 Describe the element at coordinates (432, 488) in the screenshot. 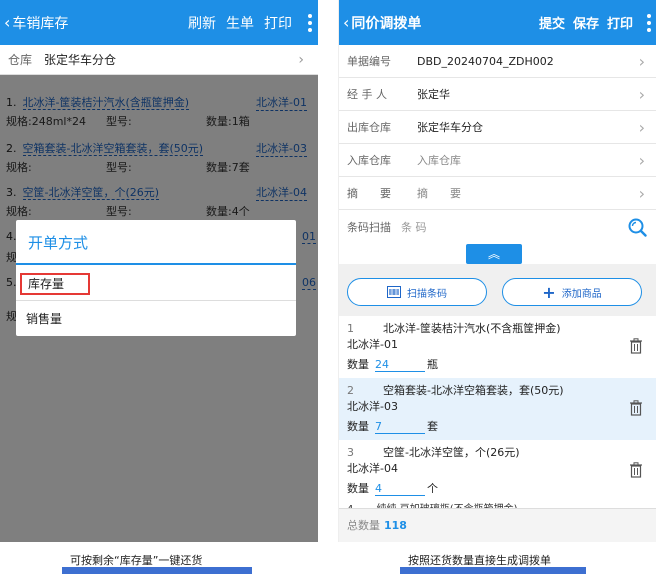

I see `line-unit: 个` at that location.